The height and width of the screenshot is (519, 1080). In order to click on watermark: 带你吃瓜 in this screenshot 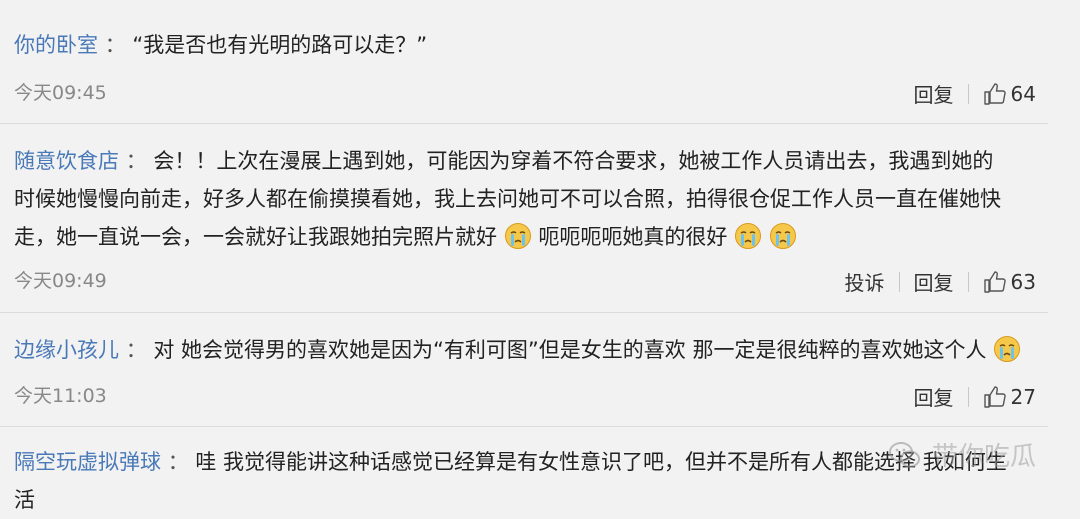, I will do `click(962, 454)`.